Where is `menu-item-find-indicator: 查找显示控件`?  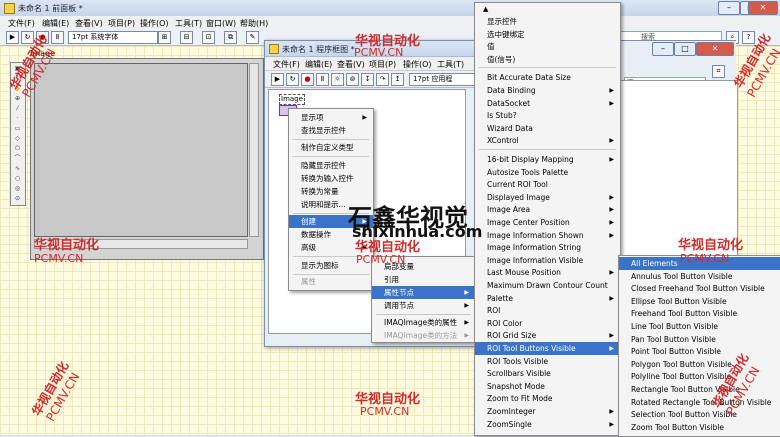
menu-item-find-indicator: 查找显示控件 is located at coordinates (331, 130).